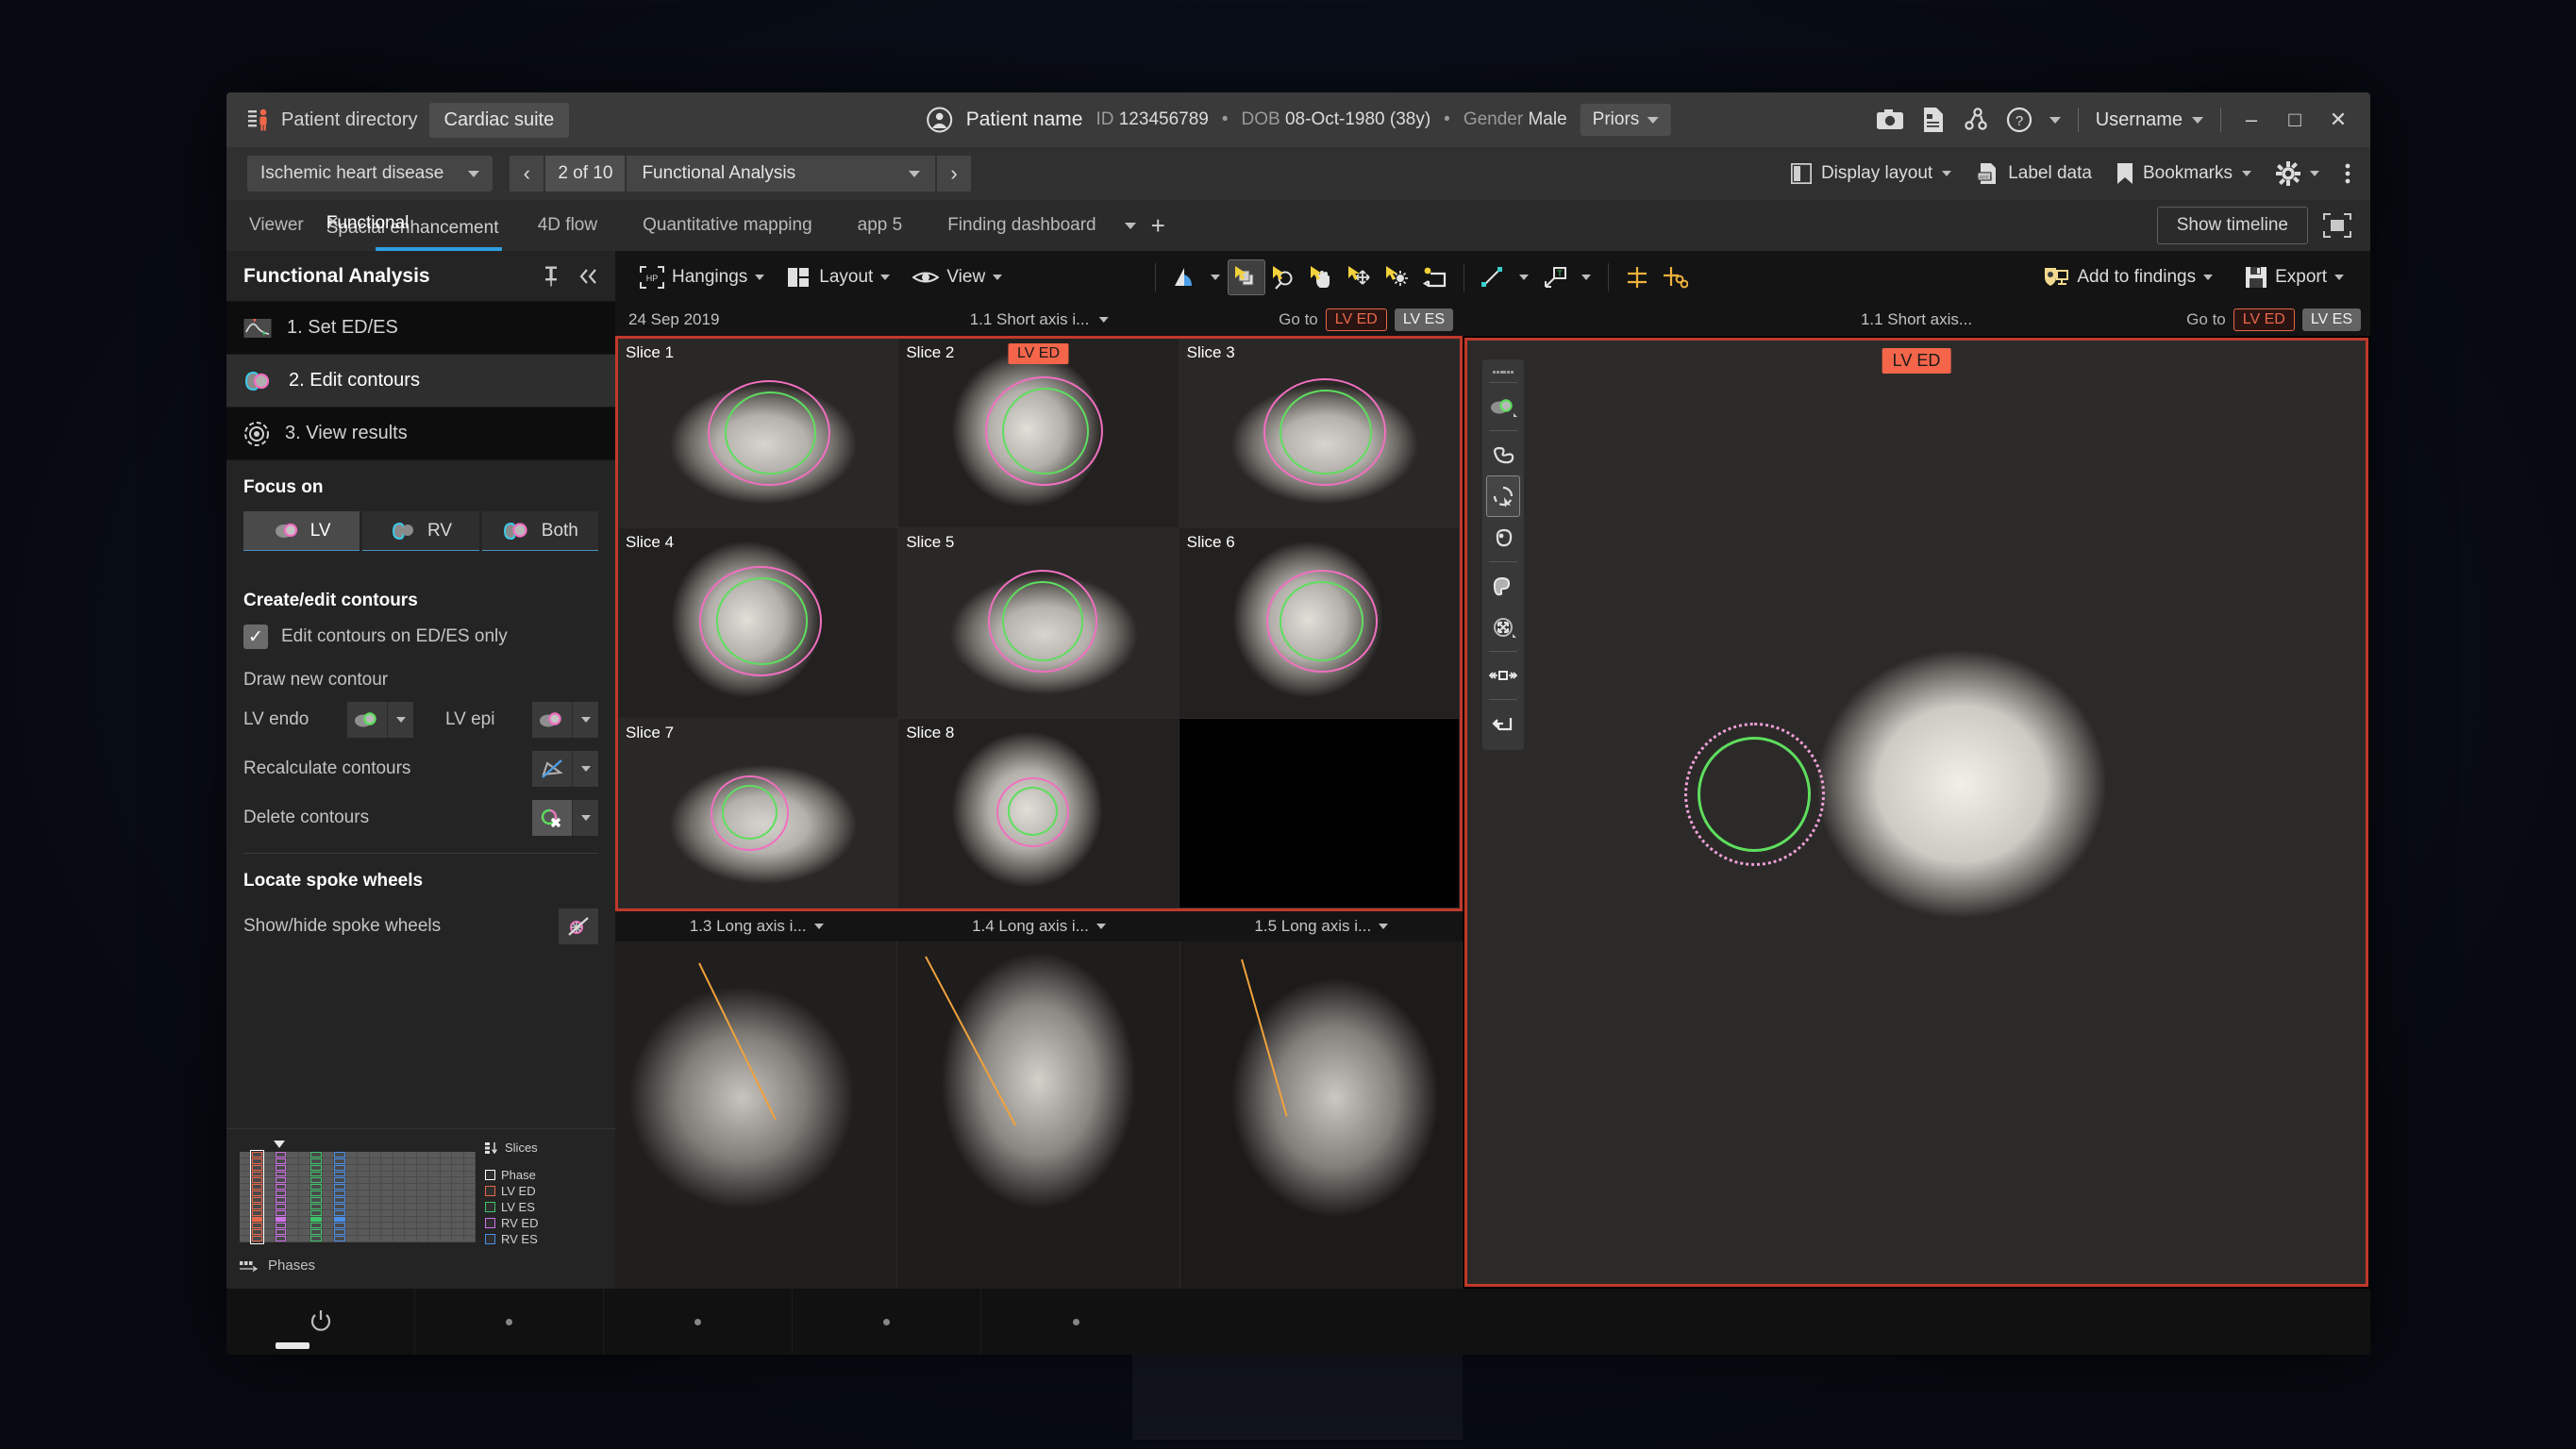  I want to click on username-menu: Username, so click(2149, 120).